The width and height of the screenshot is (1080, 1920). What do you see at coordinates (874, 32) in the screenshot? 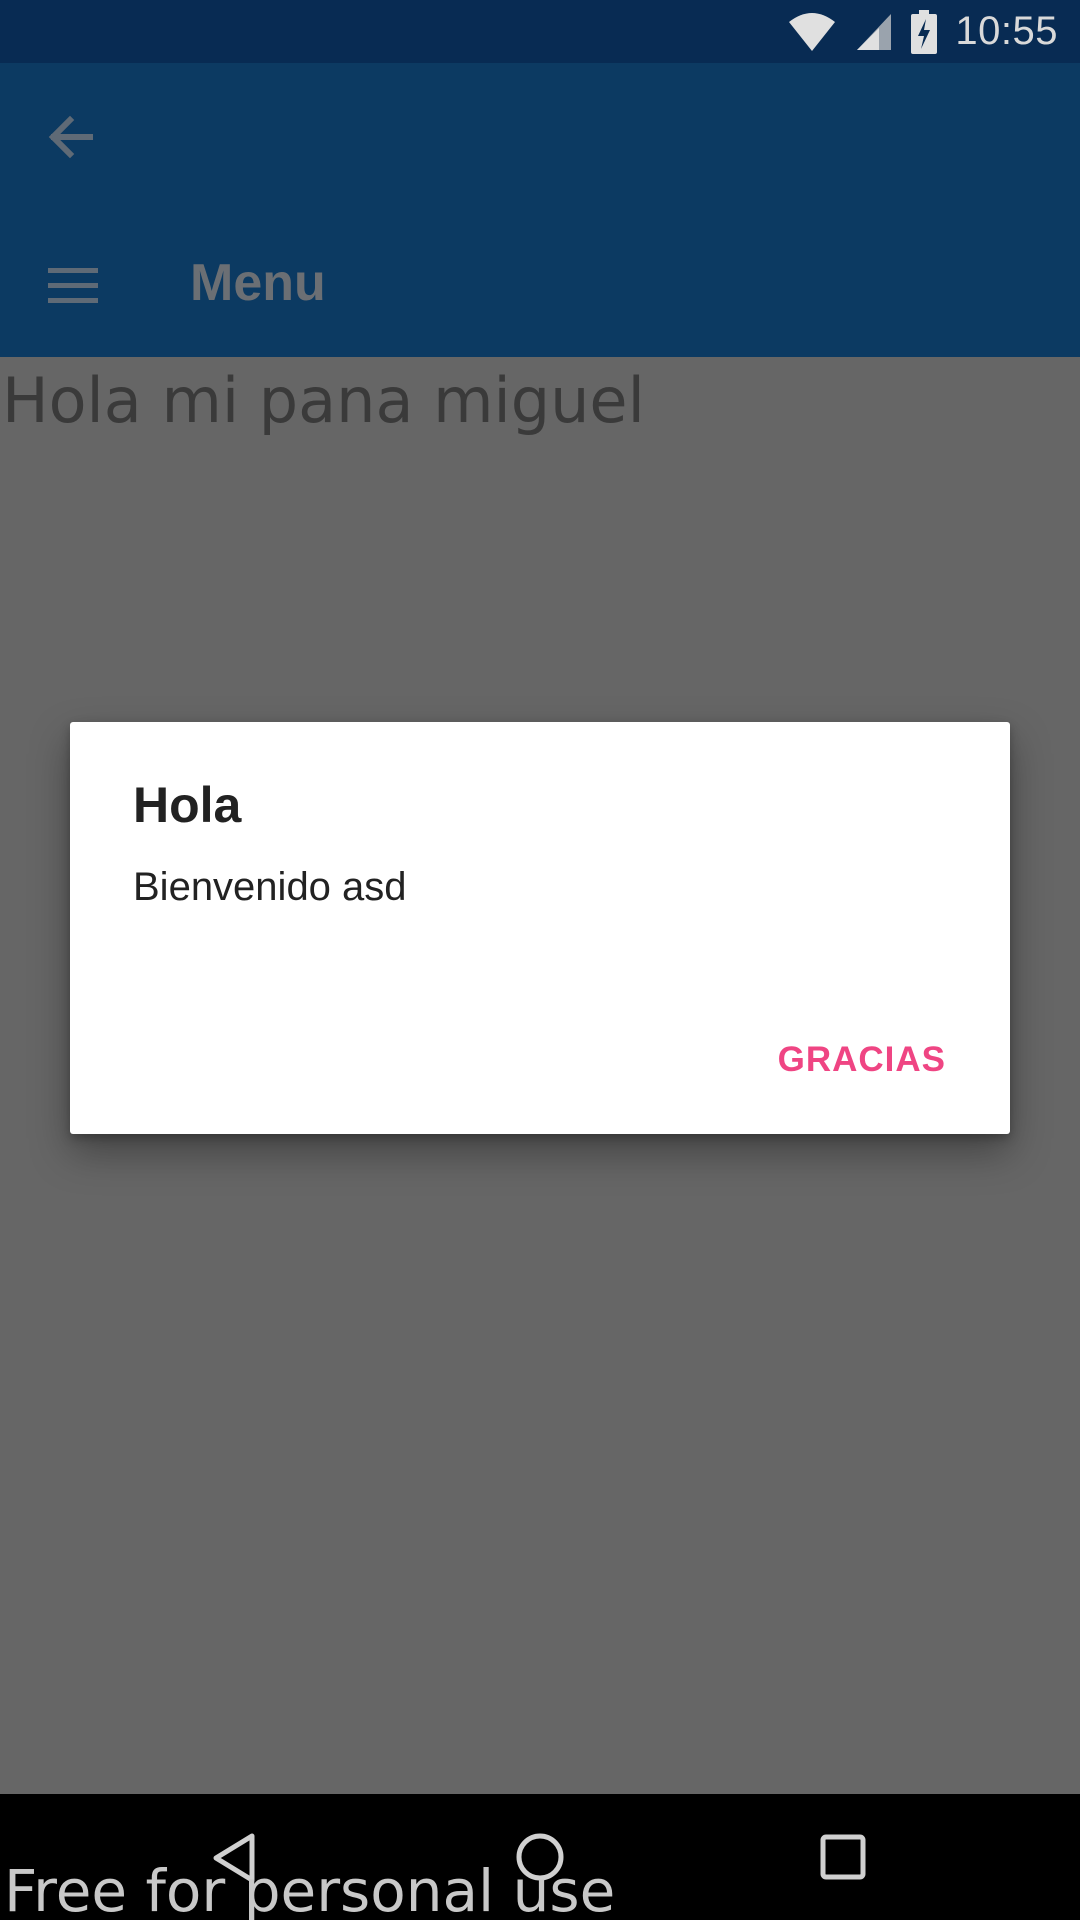
I see `signal-icon` at bounding box center [874, 32].